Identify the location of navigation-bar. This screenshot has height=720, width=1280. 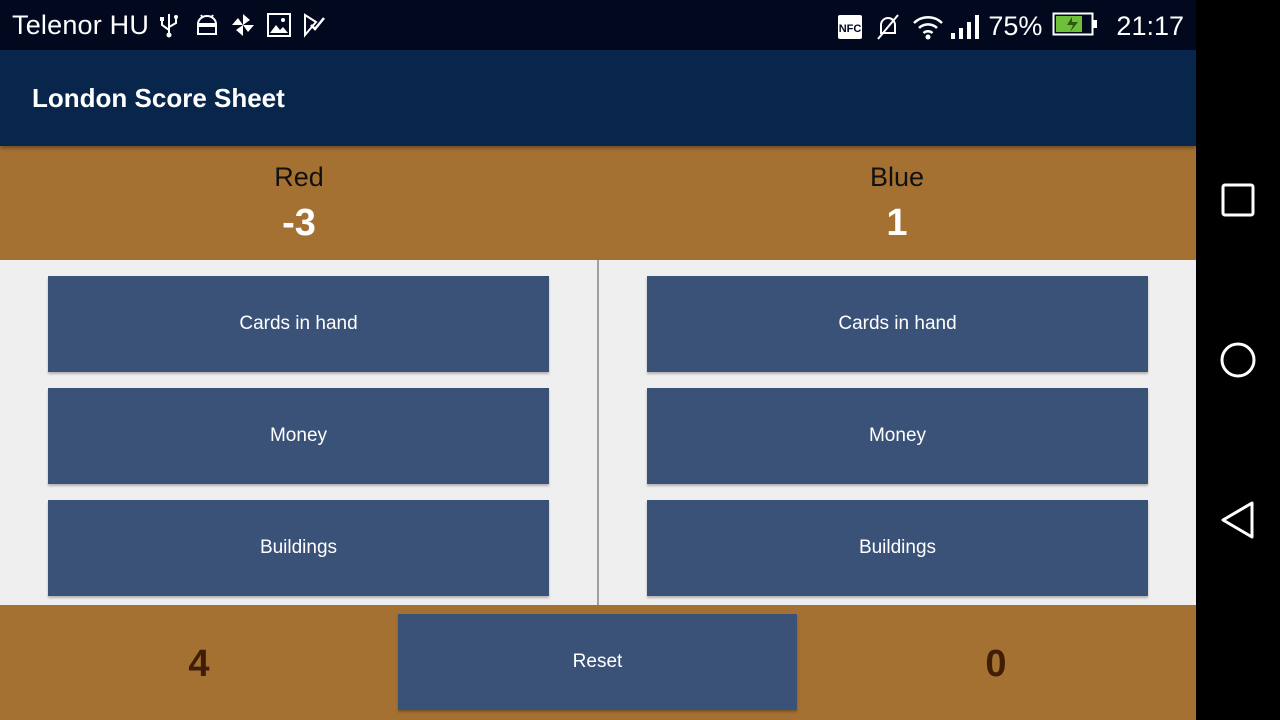
(1238, 360).